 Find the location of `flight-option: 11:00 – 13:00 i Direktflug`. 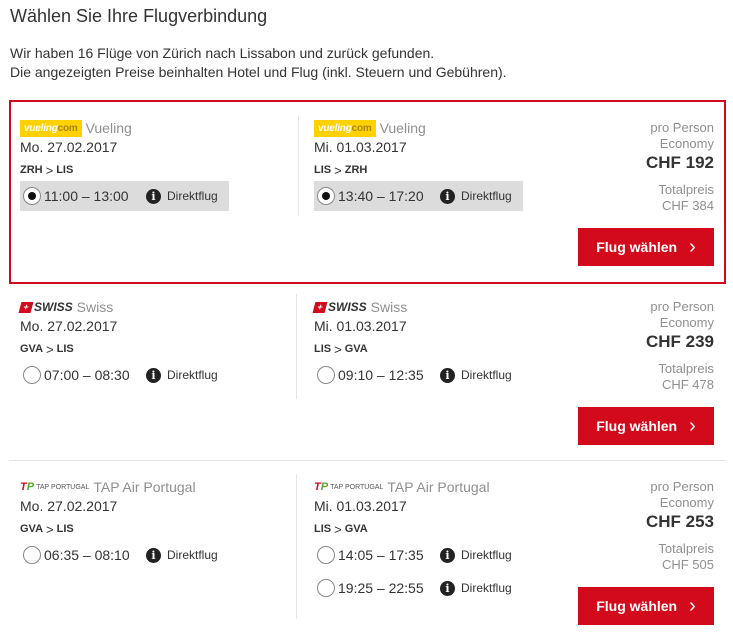

flight-option: 11:00 – 13:00 i Direktflug is located at coordinates (124, 196).